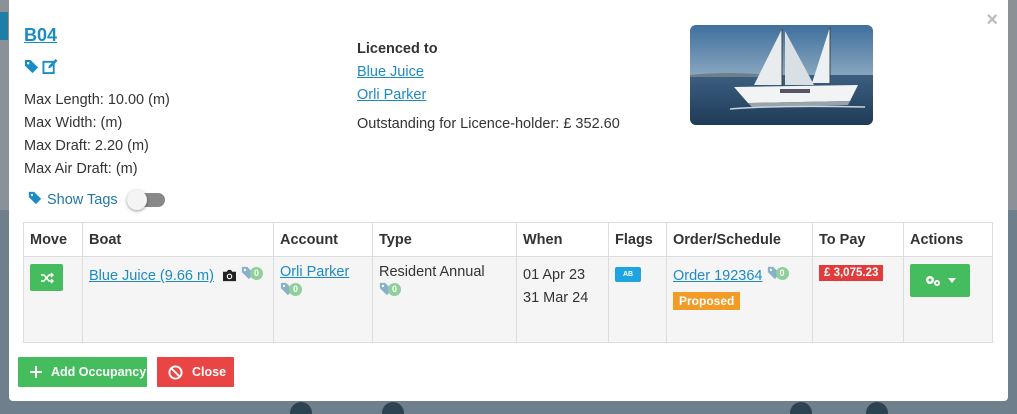 The height and width of the screenshot is (414, 1017). What do you see at coordinates (992, 20) in the screenshot?
I see `close-icon: ×` at bounding box center [992, 20].